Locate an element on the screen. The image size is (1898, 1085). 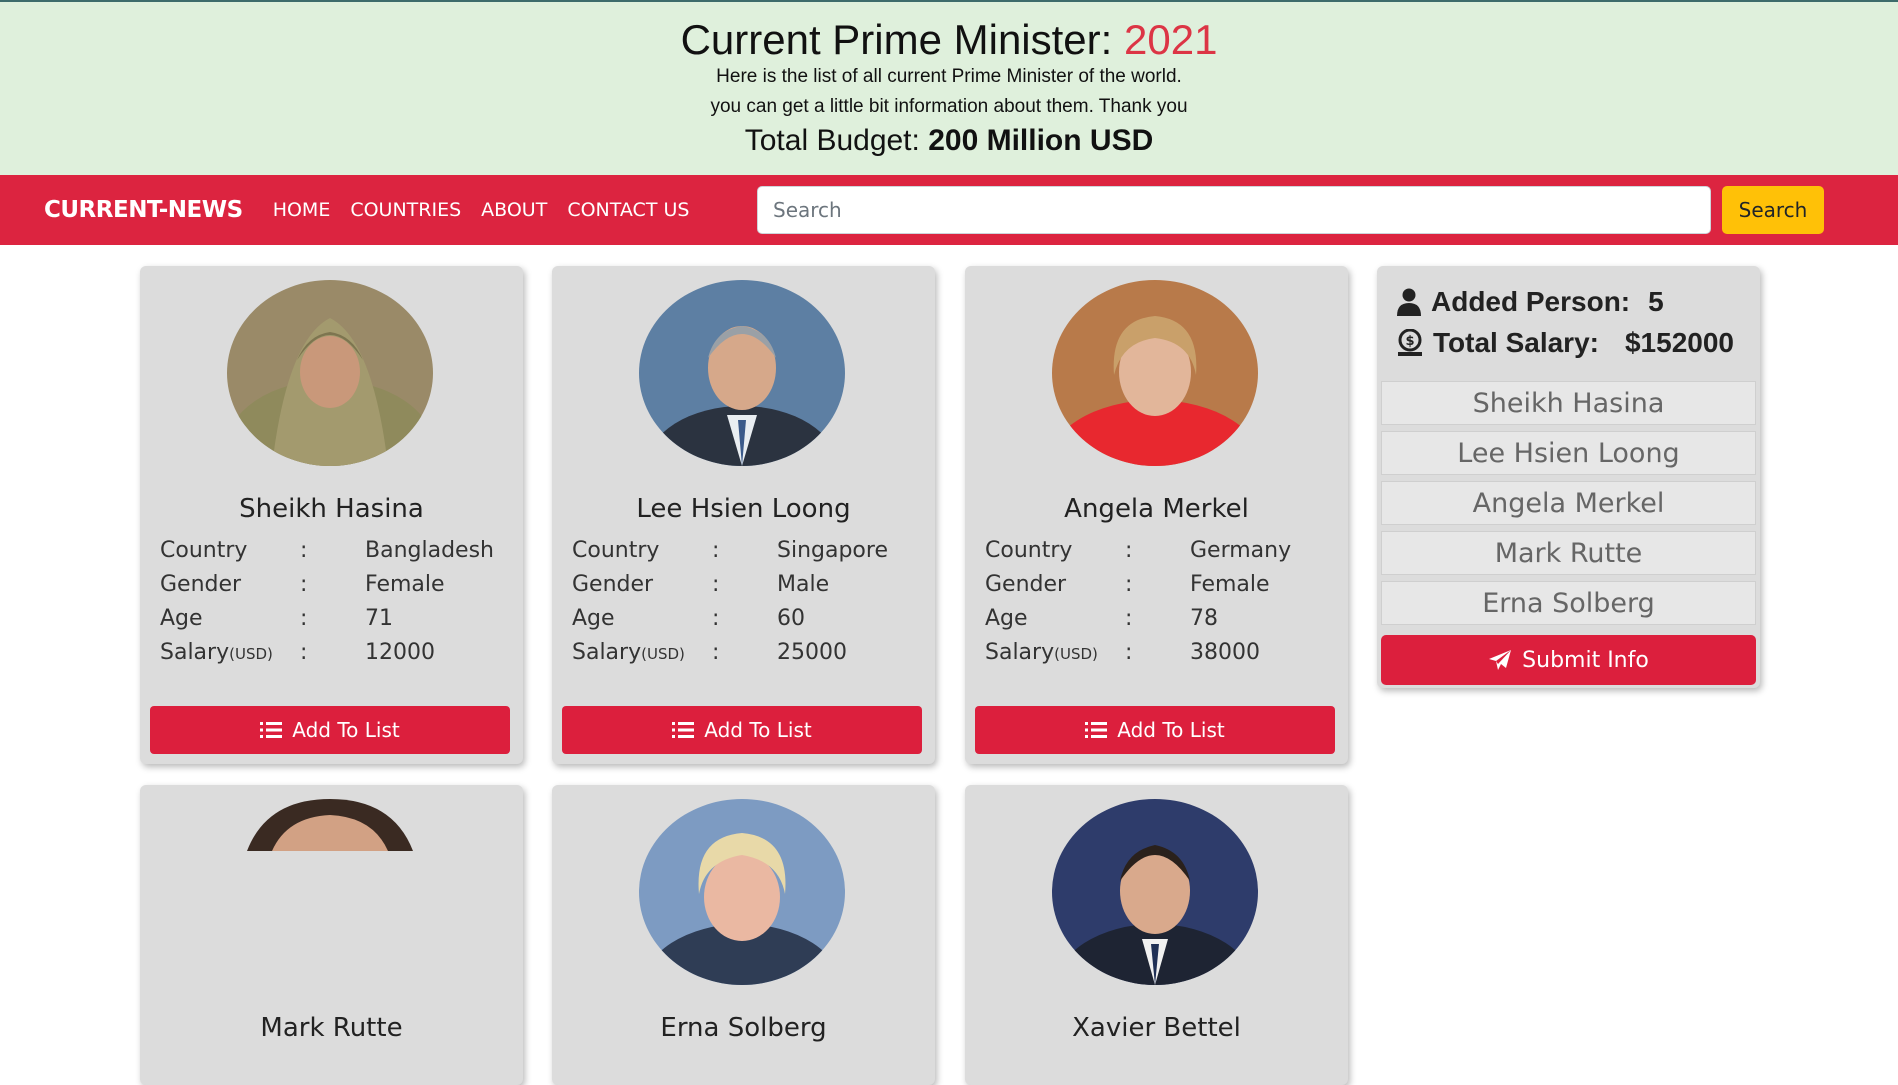
info-row-age: Age: 60 is located at coordinates (744, 623).